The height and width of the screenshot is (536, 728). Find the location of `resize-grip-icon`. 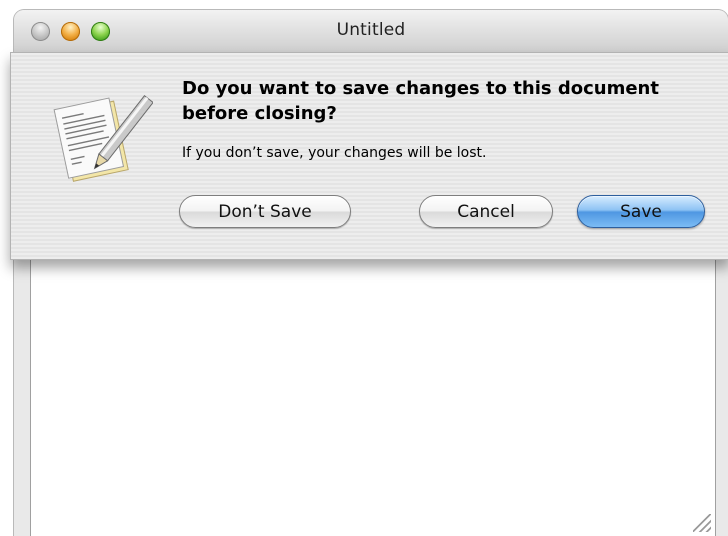

resize-grip-icon is located at coordinates (702, 523).